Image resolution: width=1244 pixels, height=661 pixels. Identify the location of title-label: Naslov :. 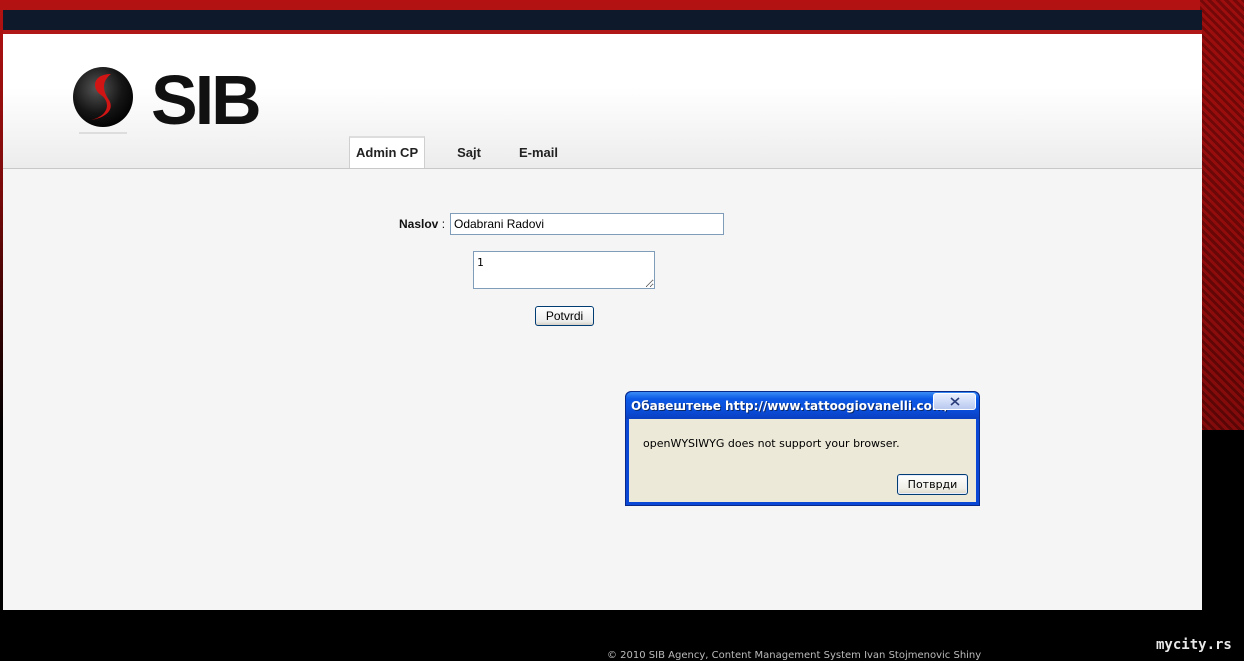
(422, 224).